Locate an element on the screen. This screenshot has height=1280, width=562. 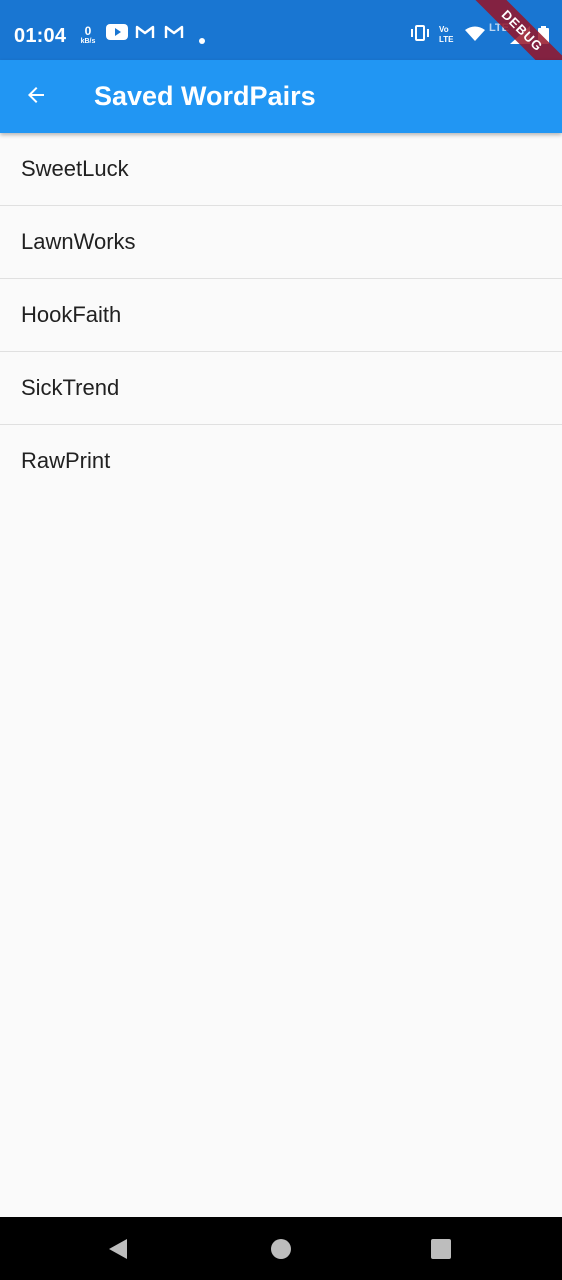
status-bar: 01:04 0 kB/s Vo LTE LTE DEBUG is located at coordinates (281, 48).